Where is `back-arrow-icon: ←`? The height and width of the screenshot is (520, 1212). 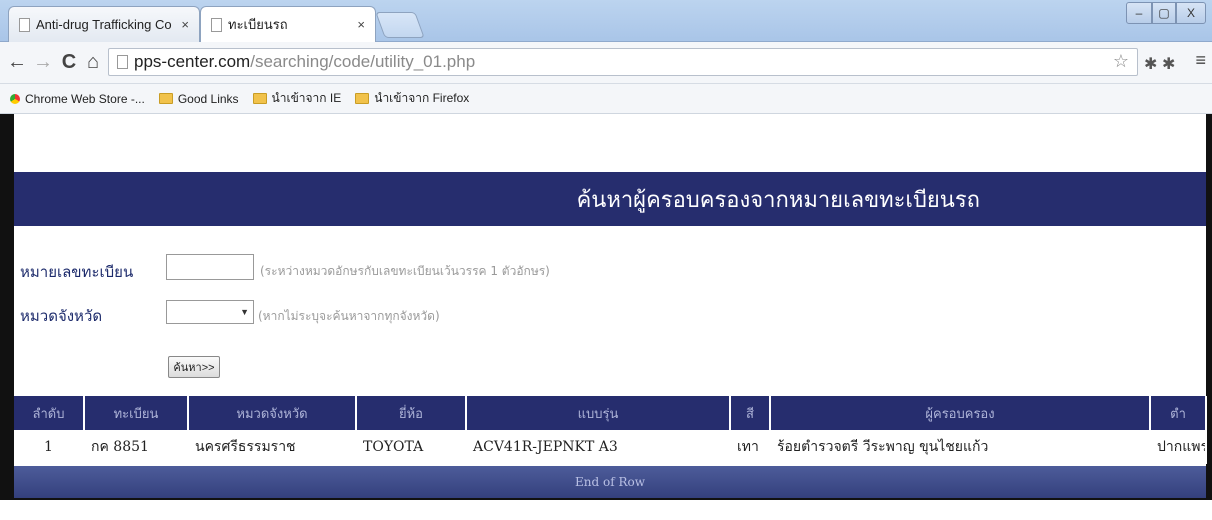 back-arrow-icon: ← is located at coordinates (17, 62).